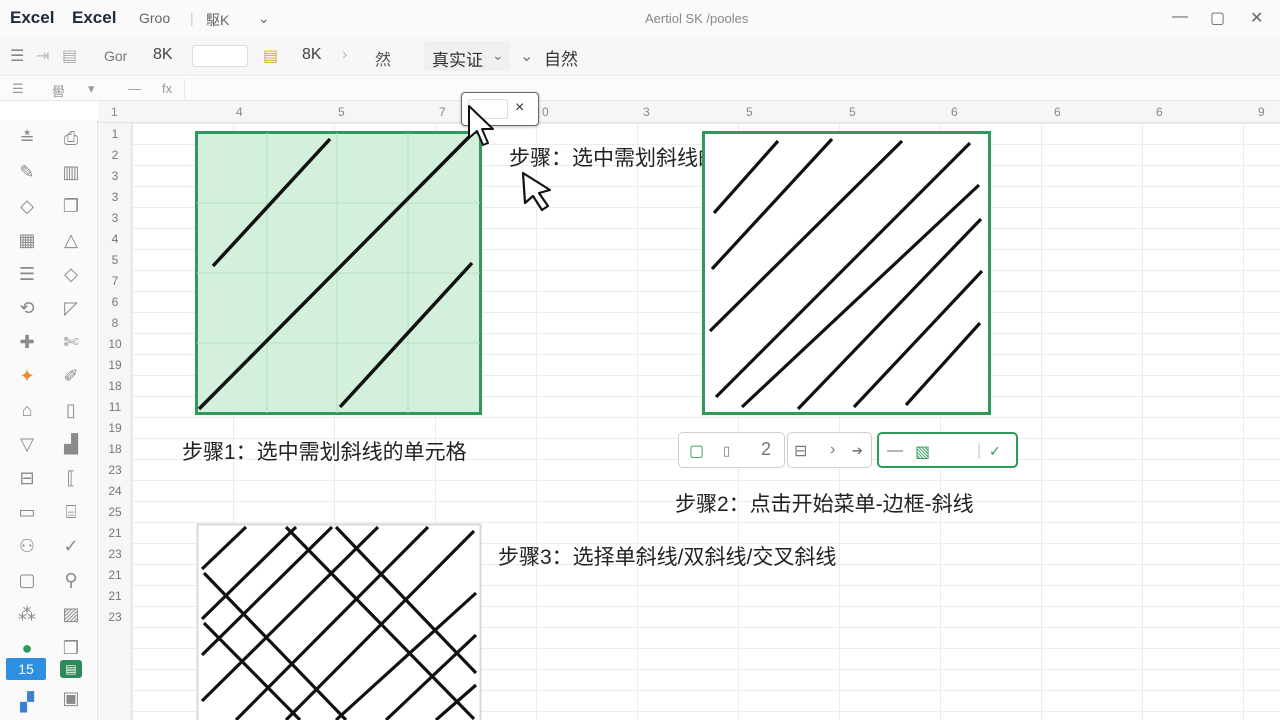  What do you see at coordinates (71, 240) in the screenshot?
I see `shape-icon: △` at bounding box center [71, 240].